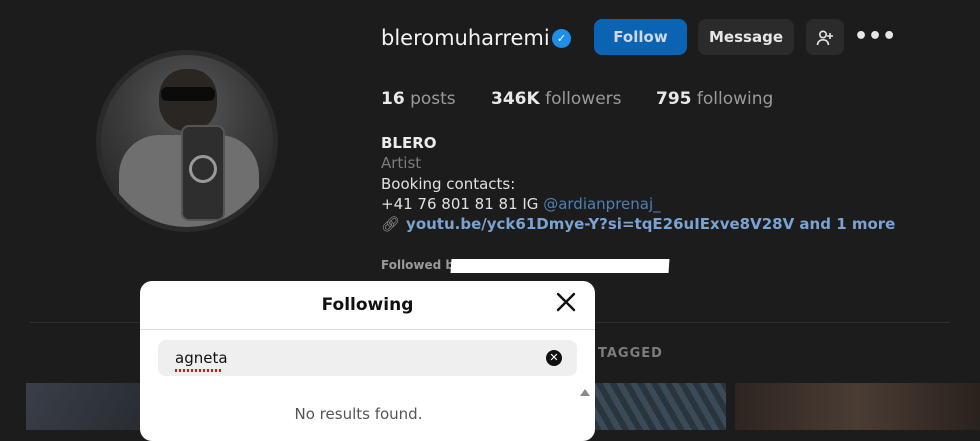  Describe the element at coordinates (561, 38) in the screenshot. I see `verified-badge-icon: ✓` at that location.